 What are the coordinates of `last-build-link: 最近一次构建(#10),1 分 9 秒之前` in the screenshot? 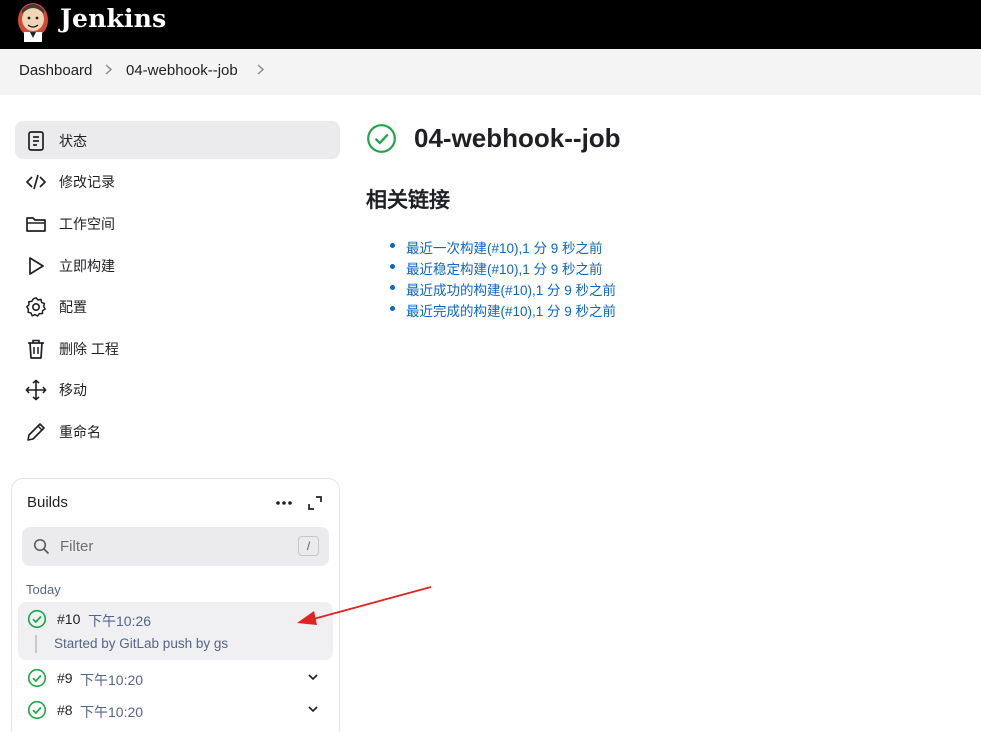 It's located at (504, 248).